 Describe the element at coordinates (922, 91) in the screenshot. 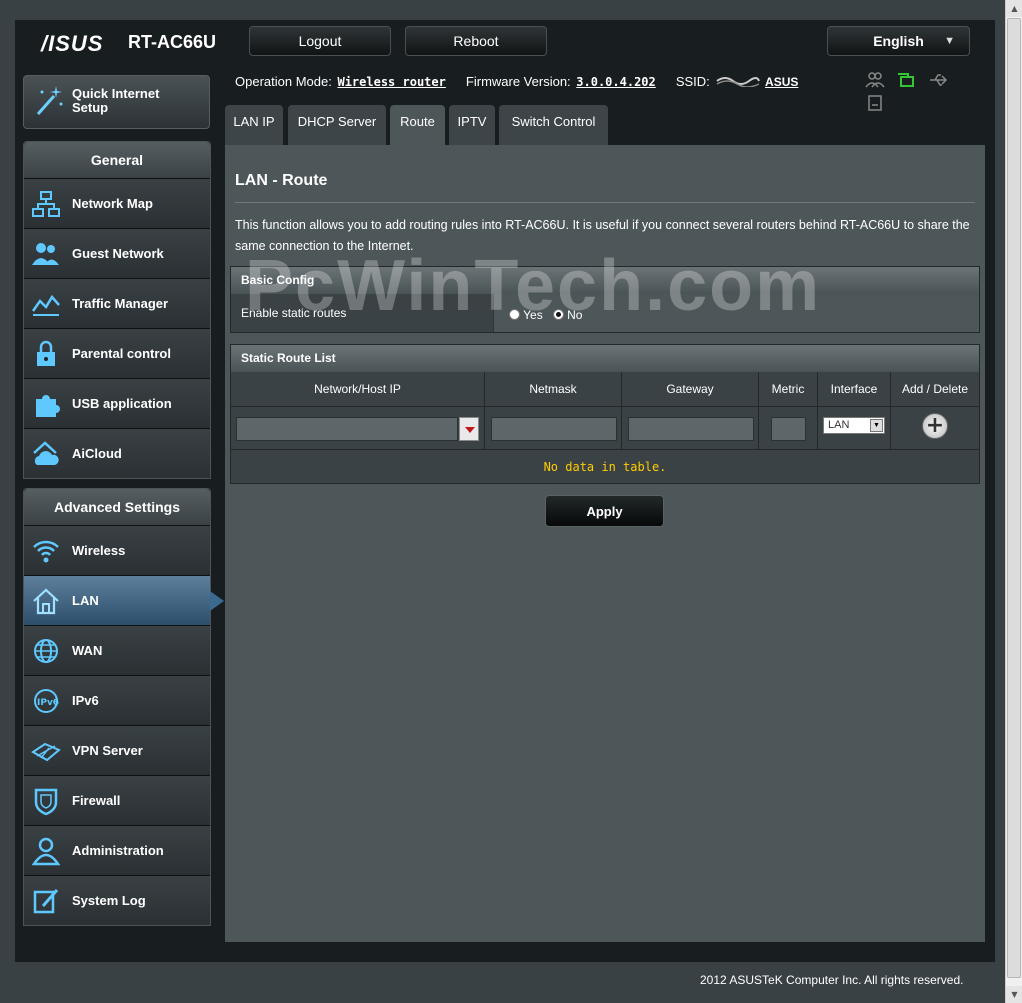

I see `status-icons` at that location.